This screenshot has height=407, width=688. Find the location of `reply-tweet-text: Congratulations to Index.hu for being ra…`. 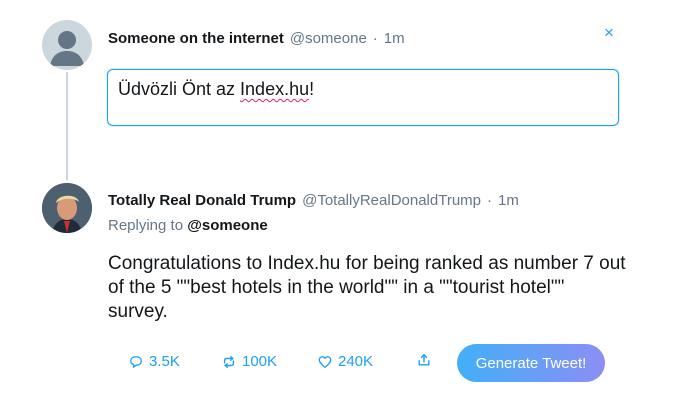

reply-tweet-text: Congratulations to Index.hu for being ra… is located at coordinates (367, 287).